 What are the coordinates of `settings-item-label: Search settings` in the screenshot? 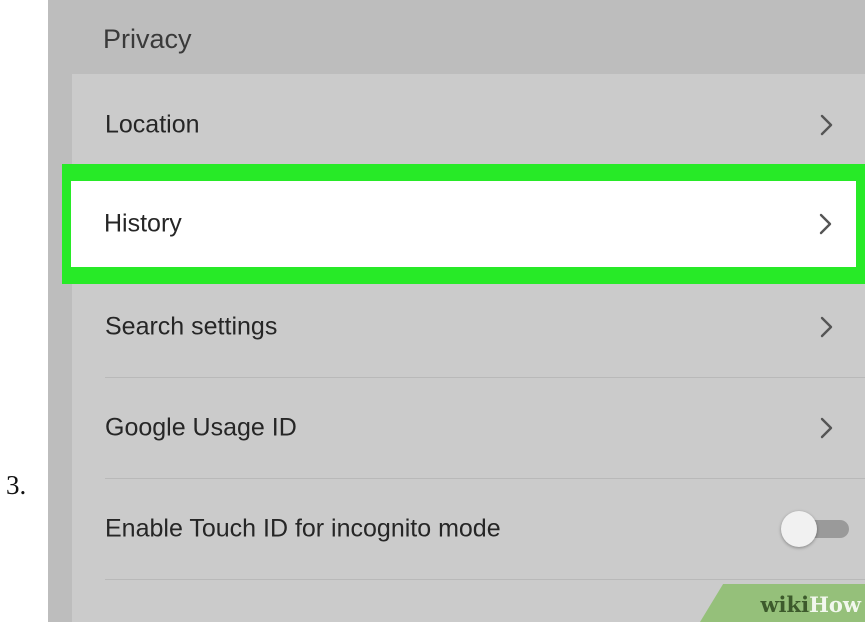 It's located at (191, 326).